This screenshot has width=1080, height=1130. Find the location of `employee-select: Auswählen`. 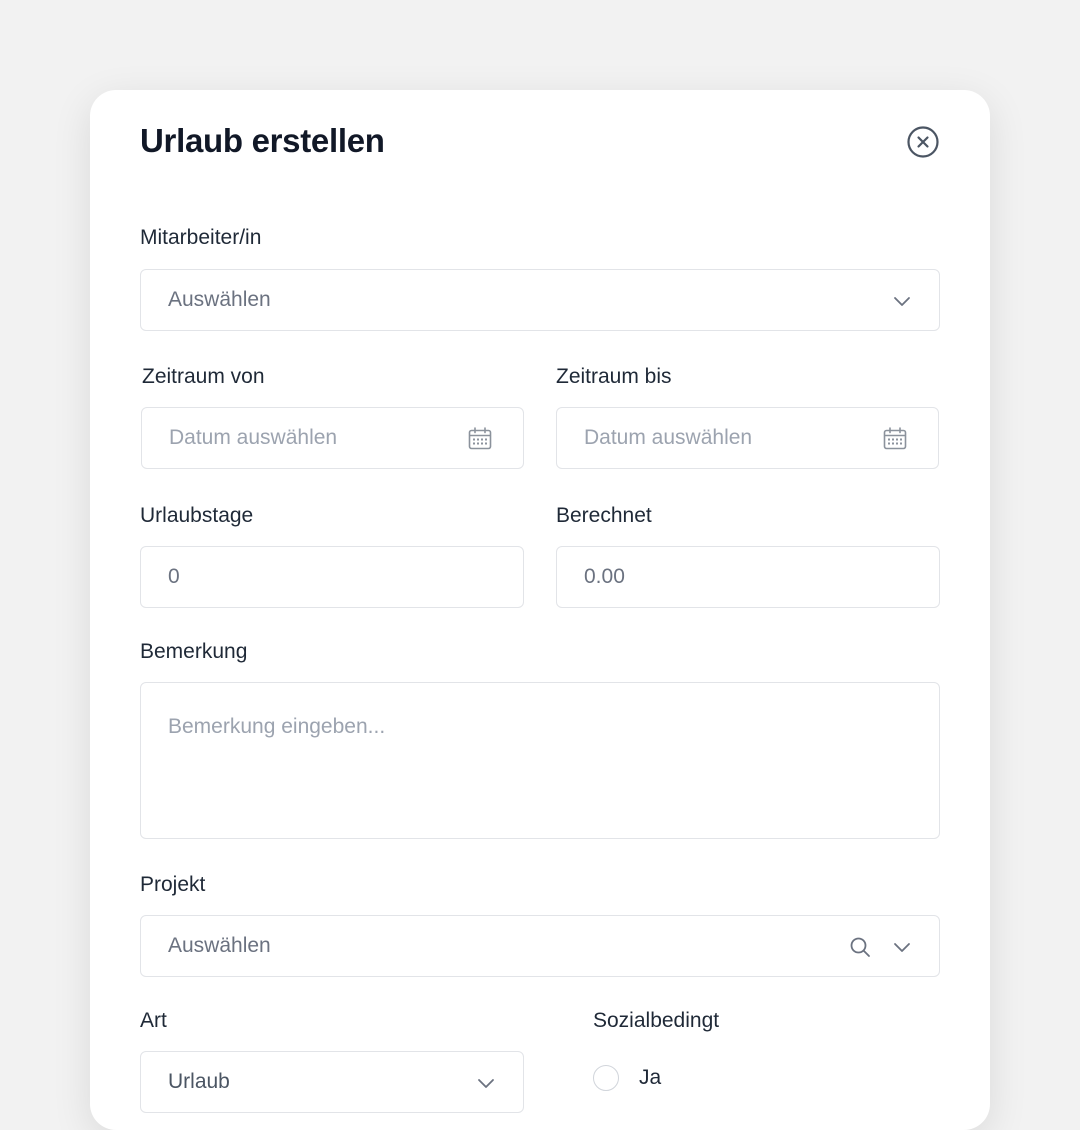

employee-select: Auswählen is located at coordinates (540, 300).